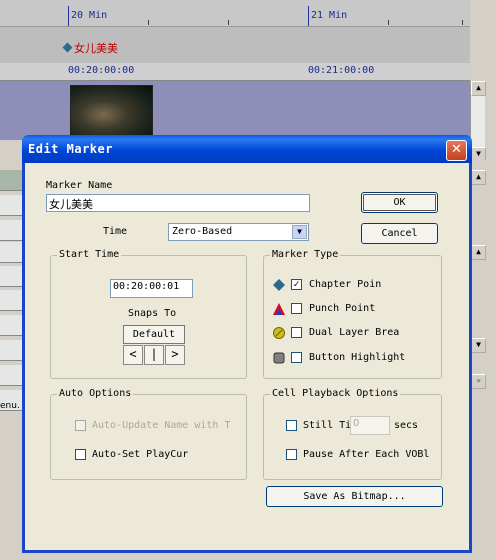 This screenshot has height=560, width=496. What do you see at coordinates (154, 355) in the screenshot?
I see `current-snap-button: |` at bounding box center [154, 355].